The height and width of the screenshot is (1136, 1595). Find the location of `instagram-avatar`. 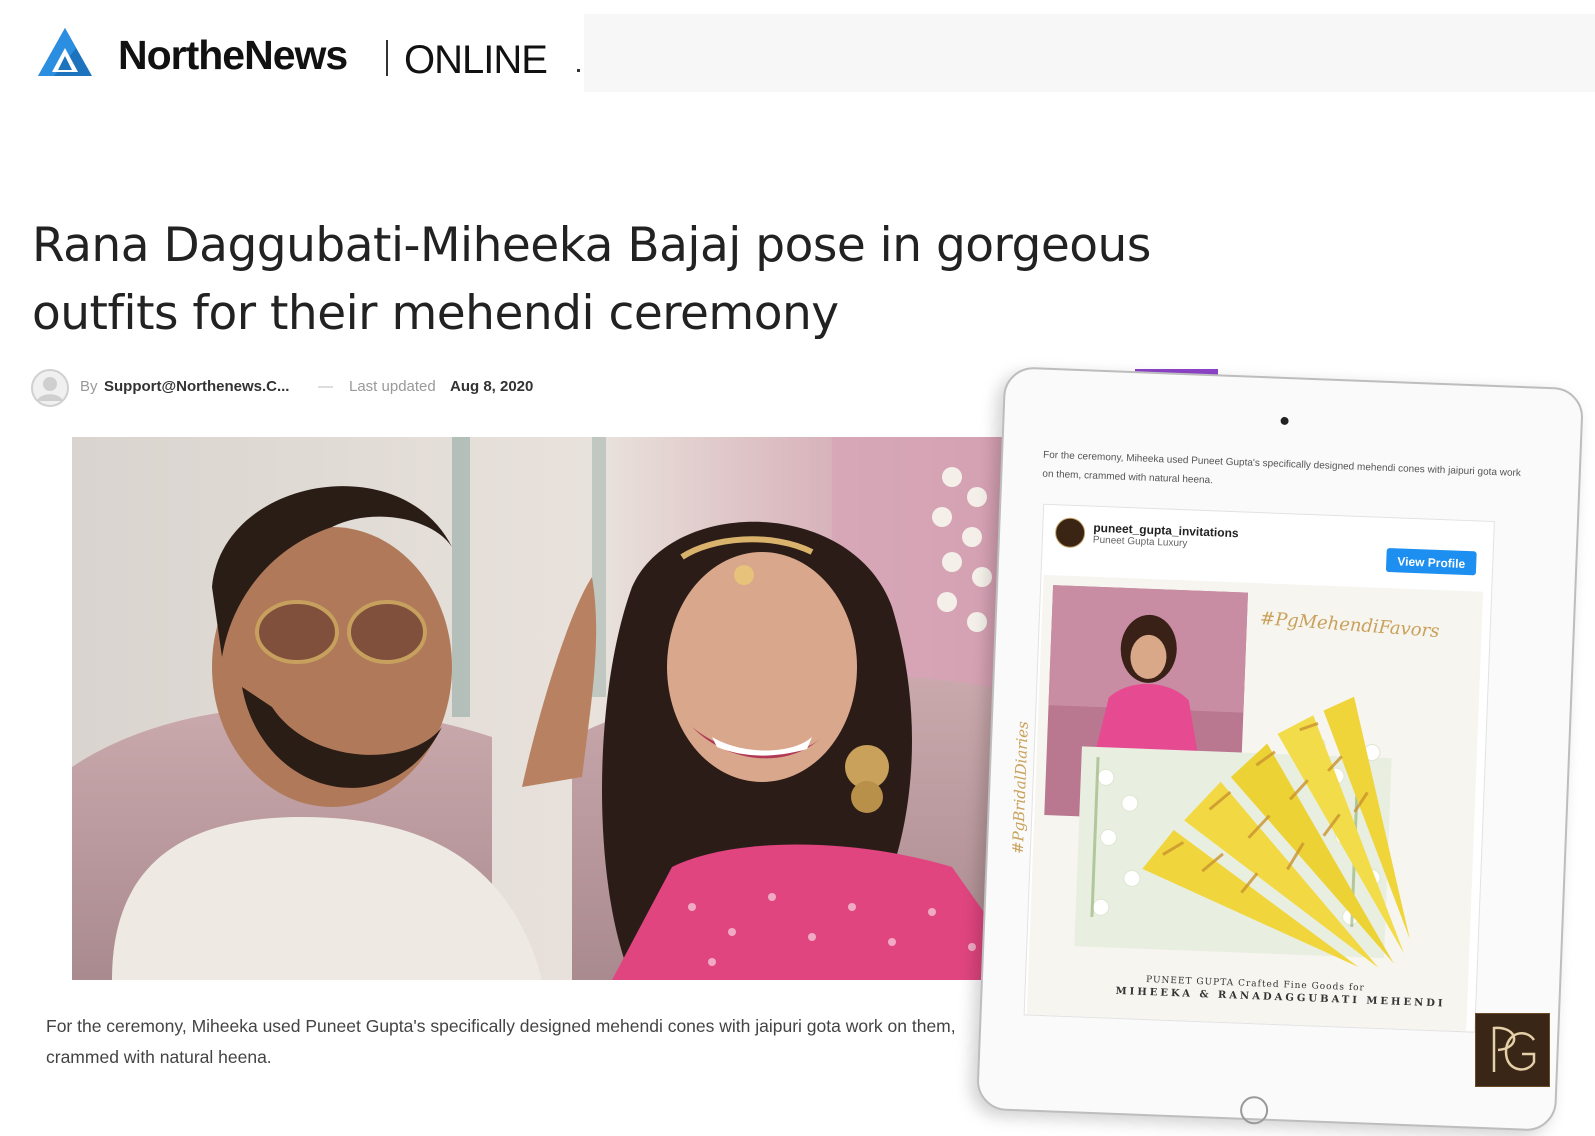

instagram-avatar is located at coordinates (1070, 533).